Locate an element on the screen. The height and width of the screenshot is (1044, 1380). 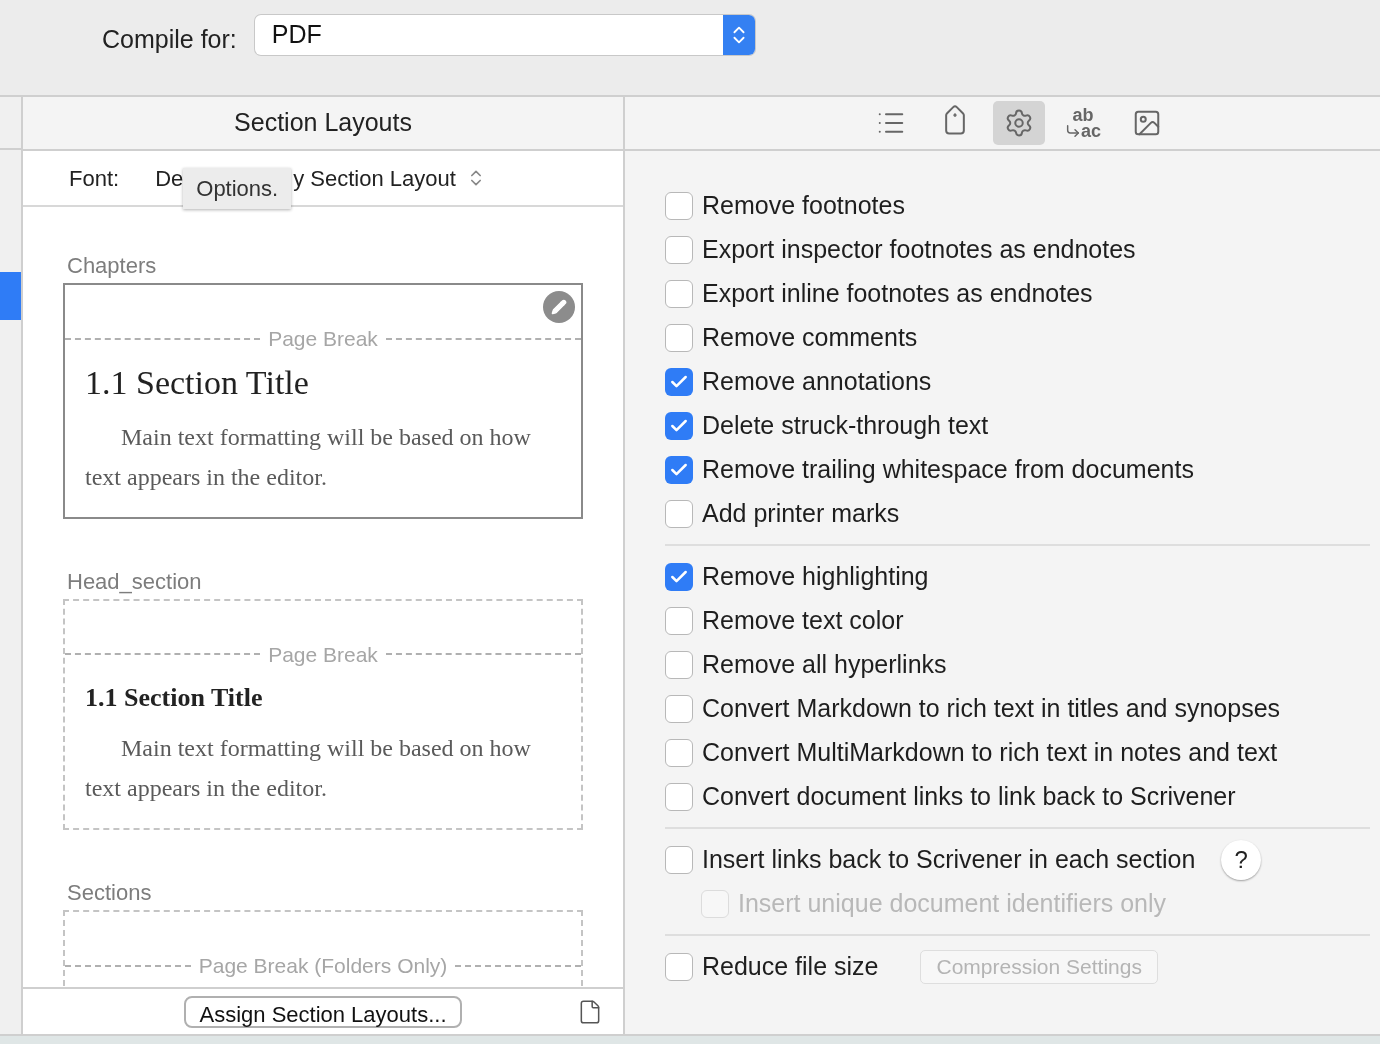
tooltip: Options. is located at coordinates (237, 188).